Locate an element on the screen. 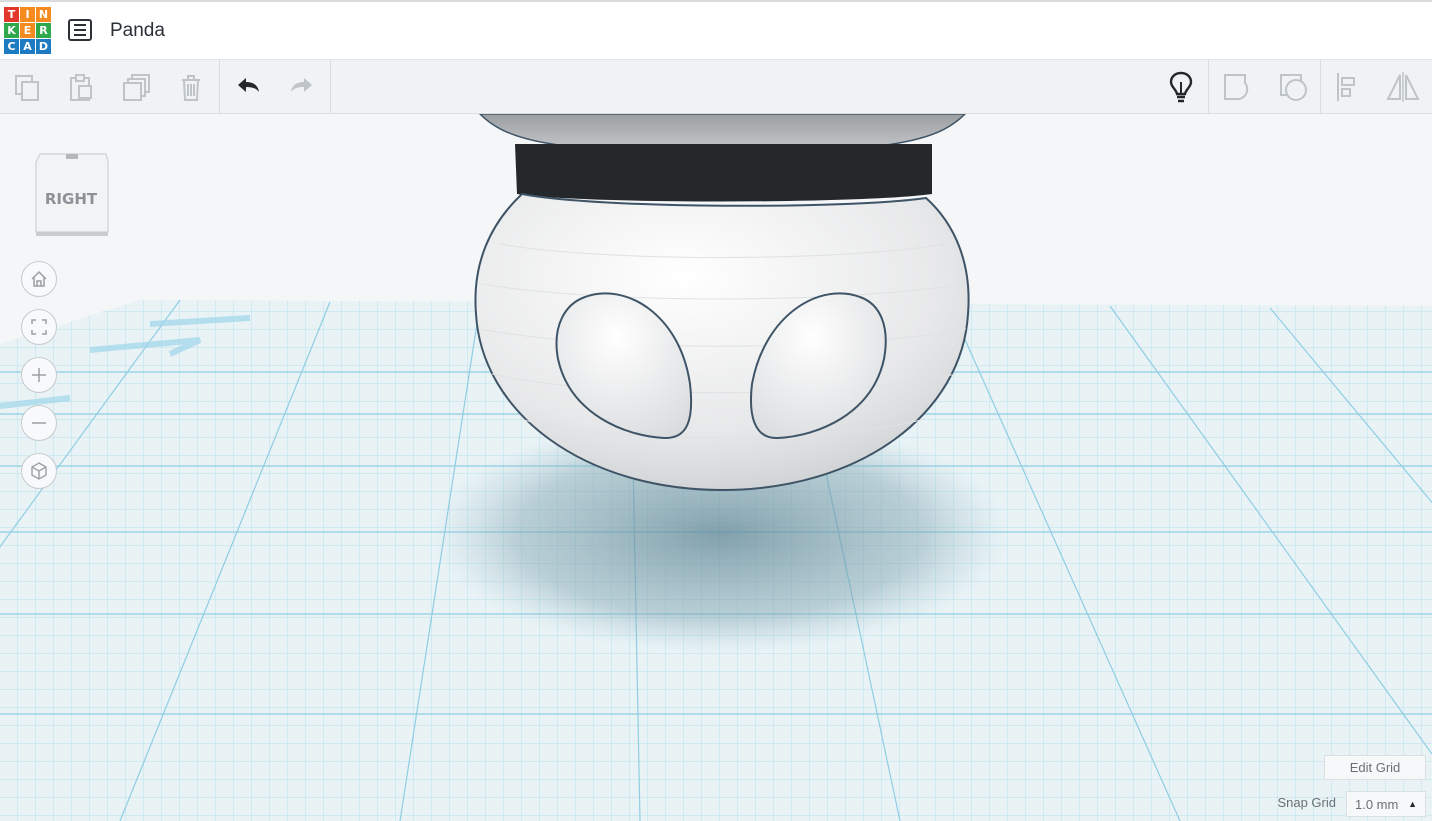  zoom-out-button is located at coordinates (39, 423).